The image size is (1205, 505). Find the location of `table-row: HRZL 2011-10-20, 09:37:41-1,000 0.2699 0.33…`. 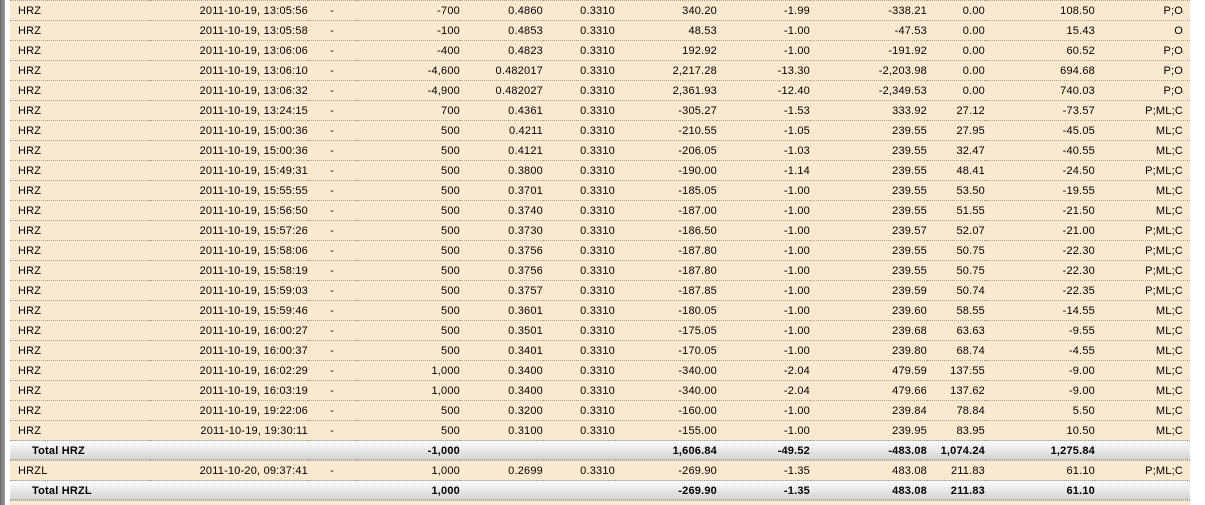

table-row: HRZL 2011-10-20, 09:37:41-1,000 0.2699 0.33… is located at coordinates (600, 470).